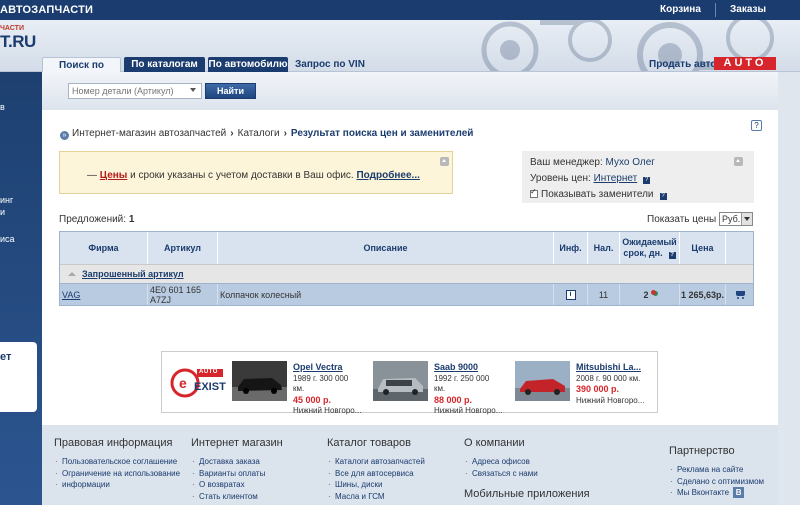 The image size is (800, 505). What do you see at coordinates (94, 219) in the screenshot?
I see `offers-label: Предложений:` at bounding box center [94, 219].